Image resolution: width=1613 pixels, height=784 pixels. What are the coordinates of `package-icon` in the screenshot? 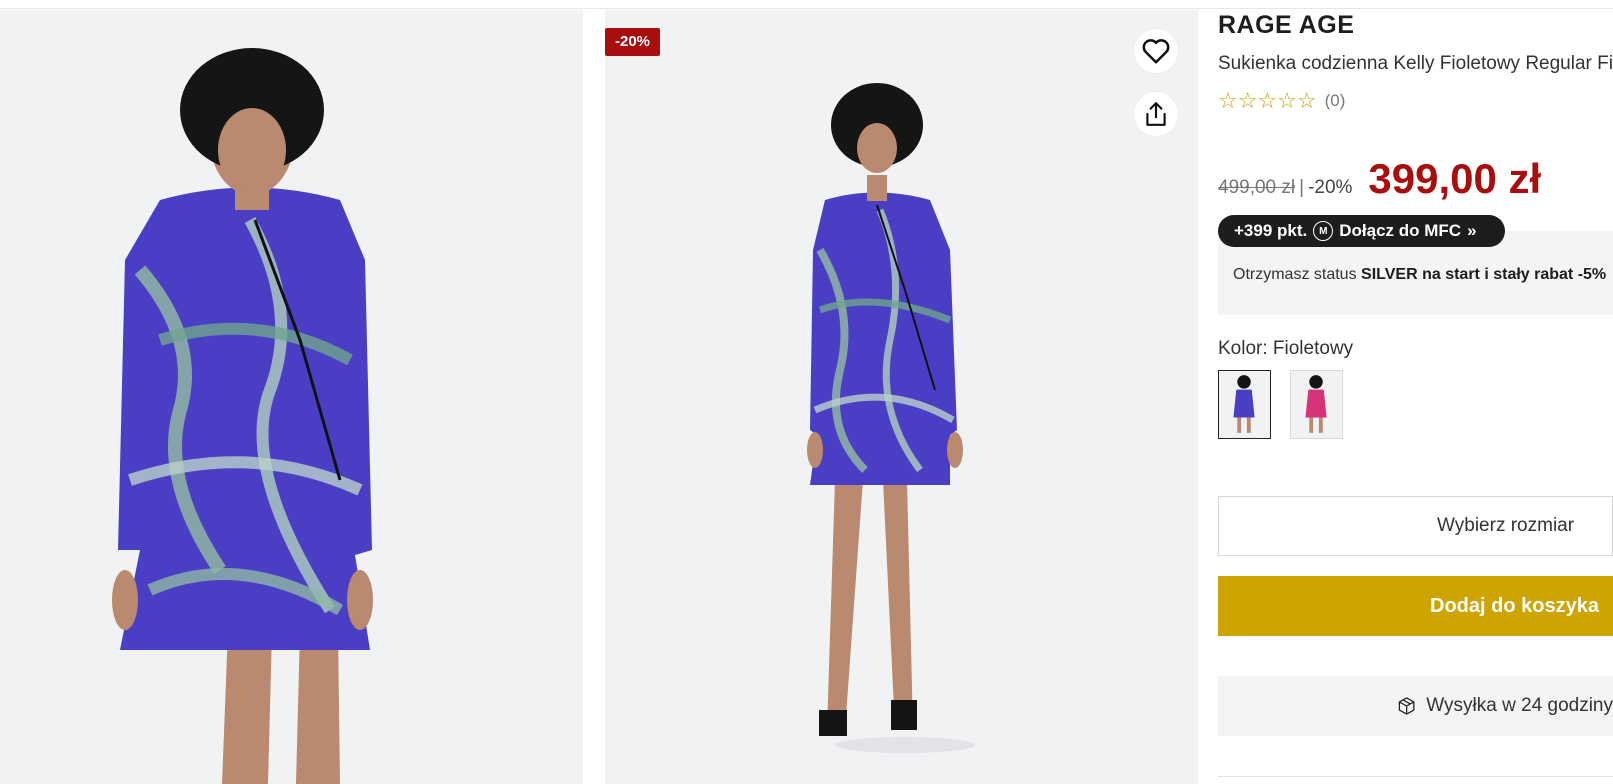 It's located at (1406, 706).